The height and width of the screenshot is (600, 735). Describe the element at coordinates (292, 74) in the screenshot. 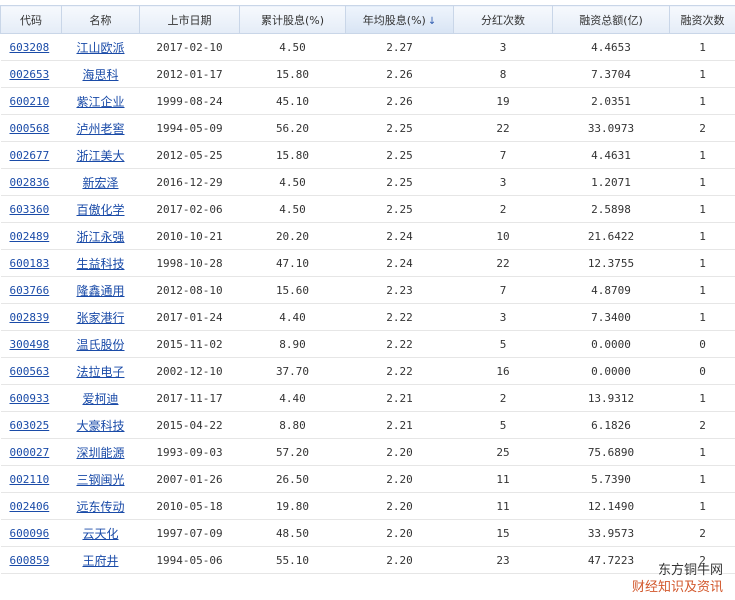

I see `cell-cum-dividend: 15.80` at that location.